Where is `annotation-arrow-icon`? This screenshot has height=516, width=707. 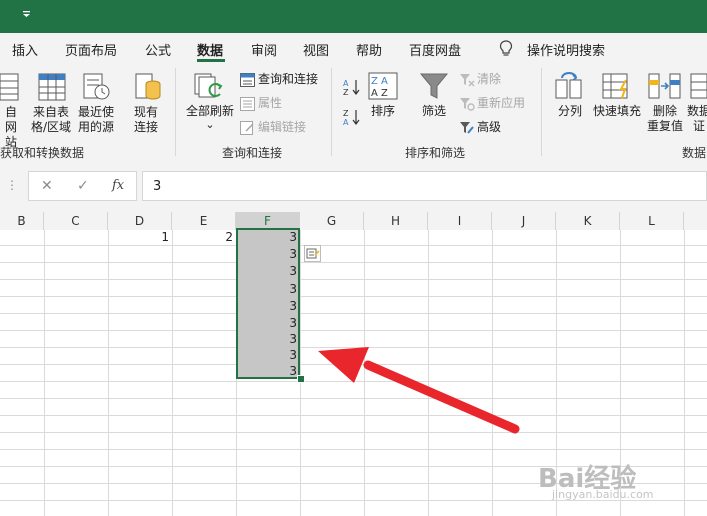 annotation-arrow-icon is located at coordinates (419, 390).